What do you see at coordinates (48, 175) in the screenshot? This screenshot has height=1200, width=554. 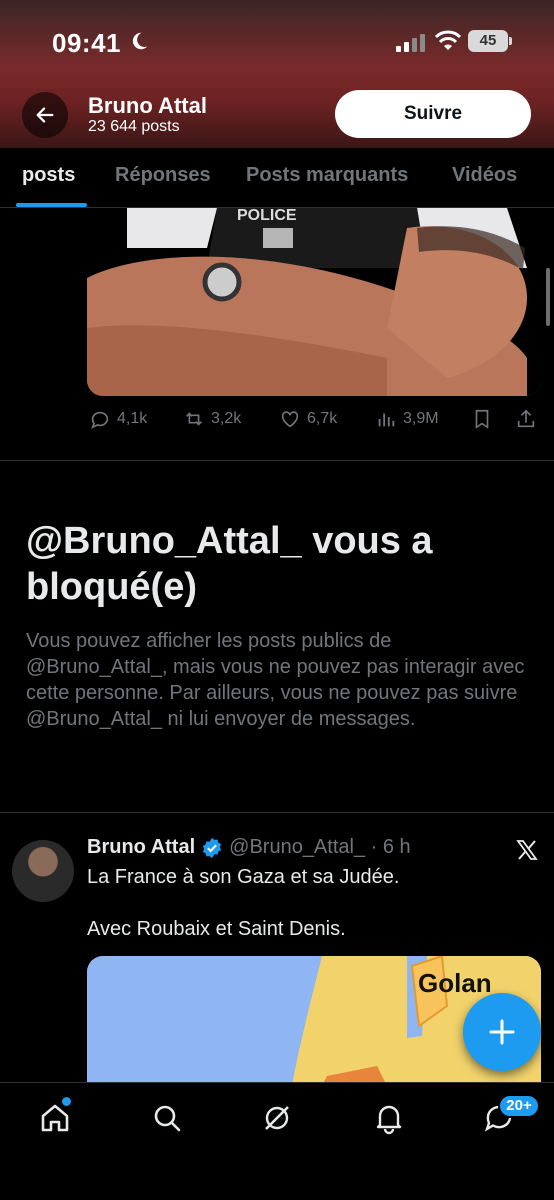 I see `tab-posts: posts` at bounding box center [48, 175].